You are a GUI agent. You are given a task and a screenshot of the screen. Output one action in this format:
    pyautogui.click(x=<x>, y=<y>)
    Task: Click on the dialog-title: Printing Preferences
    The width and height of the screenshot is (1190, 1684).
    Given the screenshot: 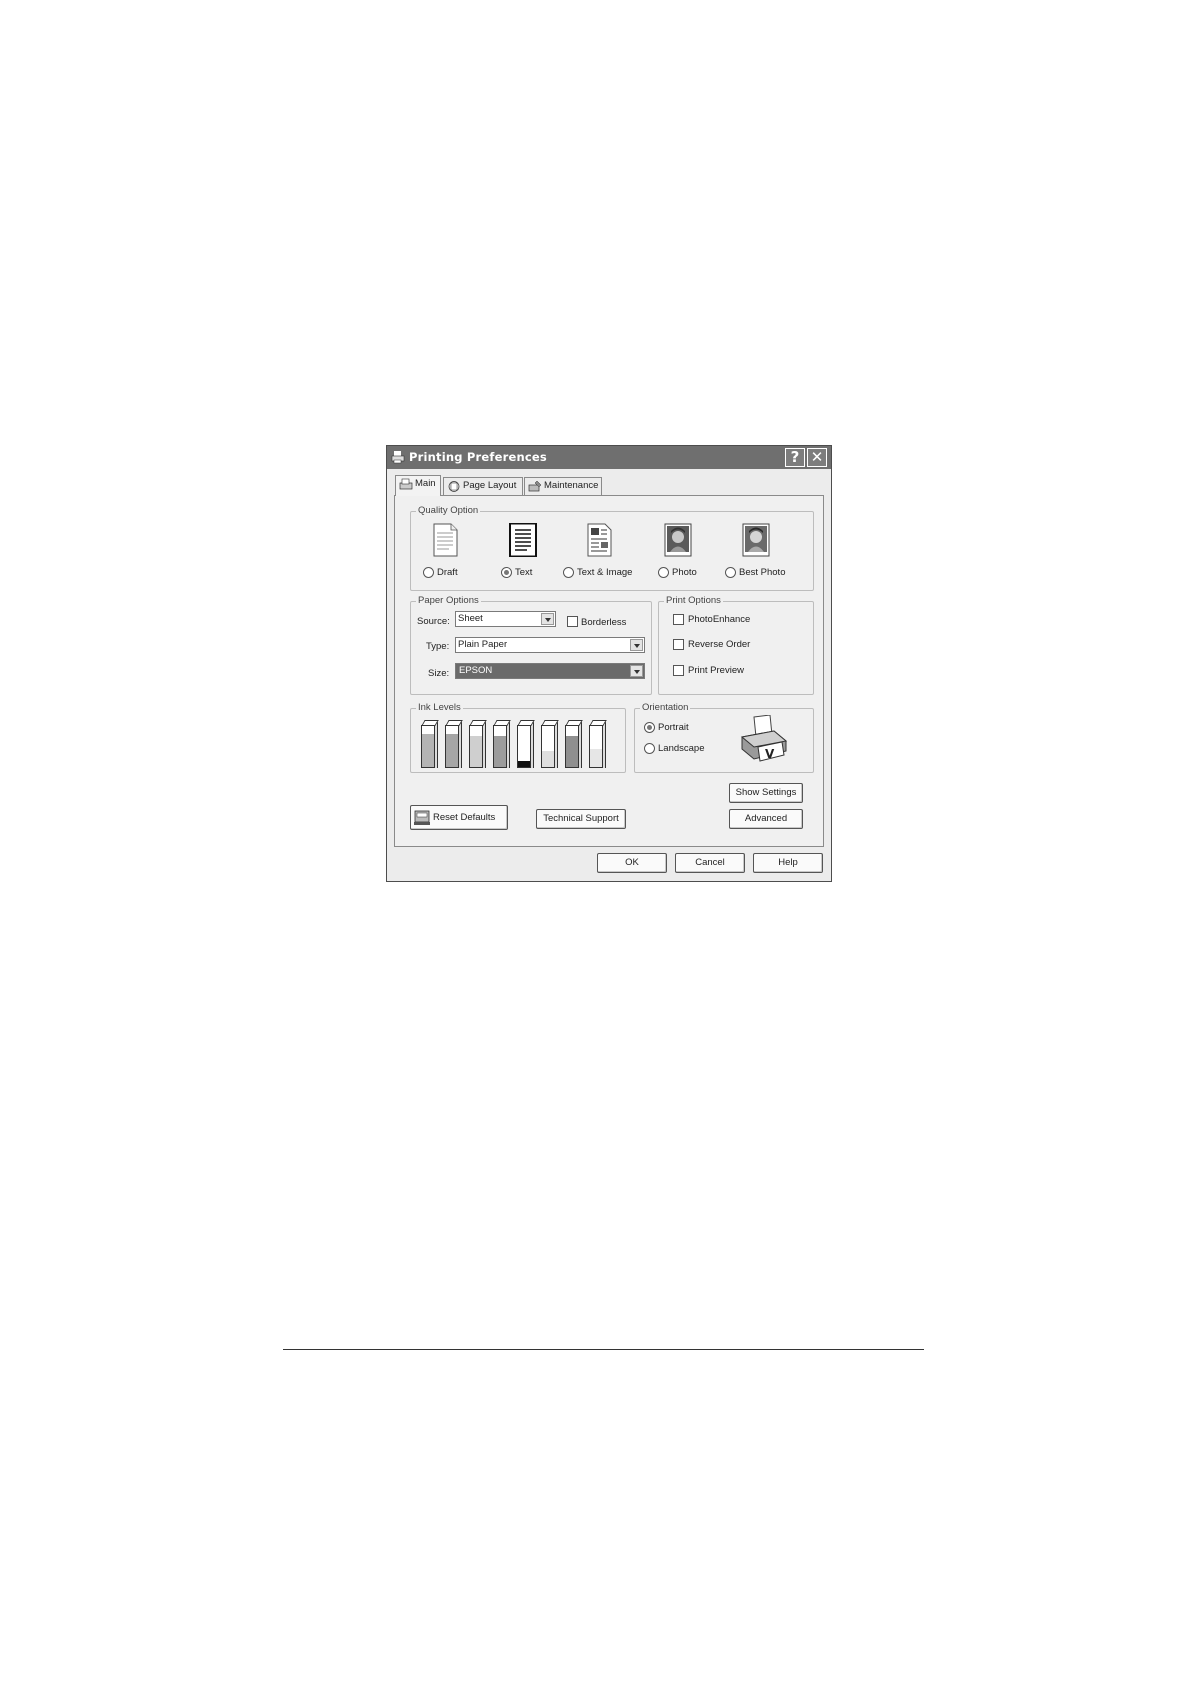 What is the action you would take?
    pyautogui.click(x=478, y=457)
    